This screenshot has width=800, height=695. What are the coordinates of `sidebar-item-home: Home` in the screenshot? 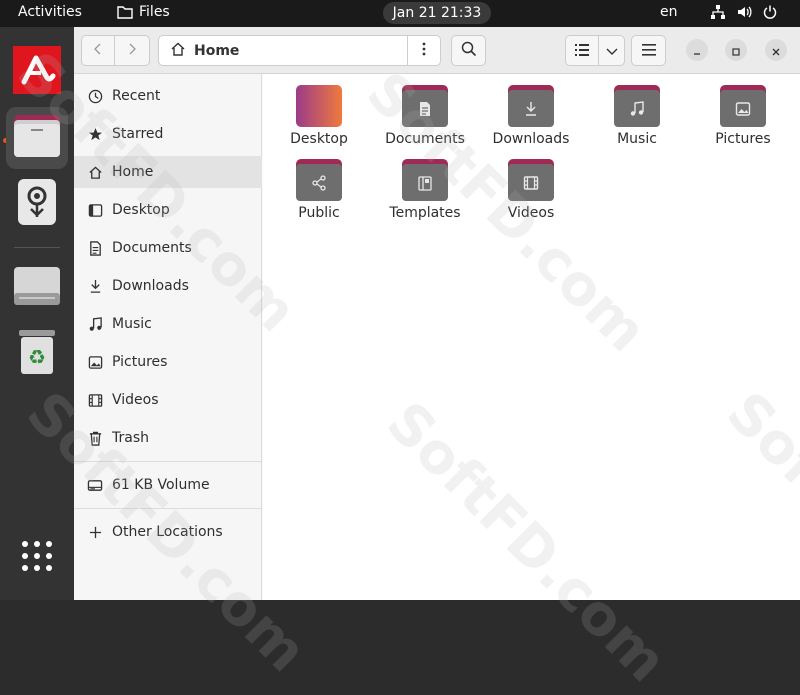 It's located at (168, 172).